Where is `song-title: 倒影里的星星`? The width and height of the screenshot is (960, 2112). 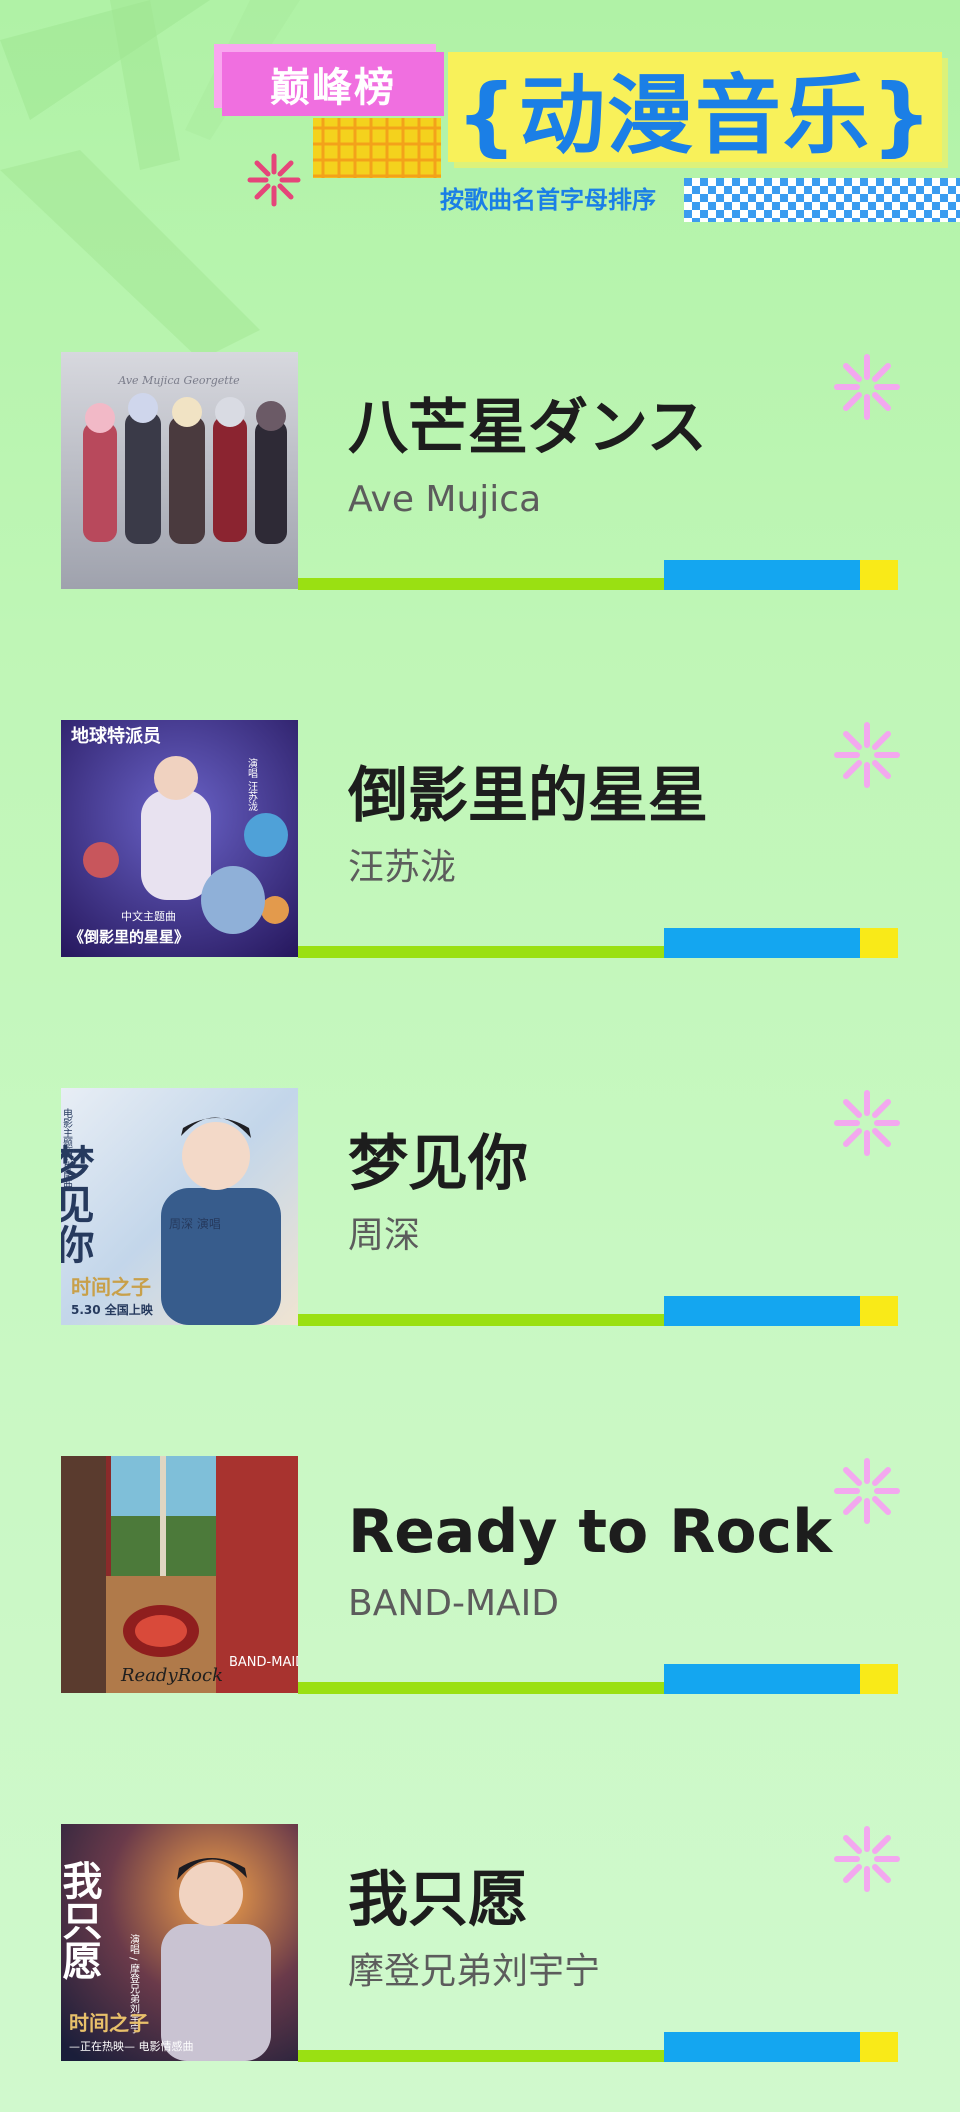 song-title: 倒影里的星星 is located at coordinates (528, 796).